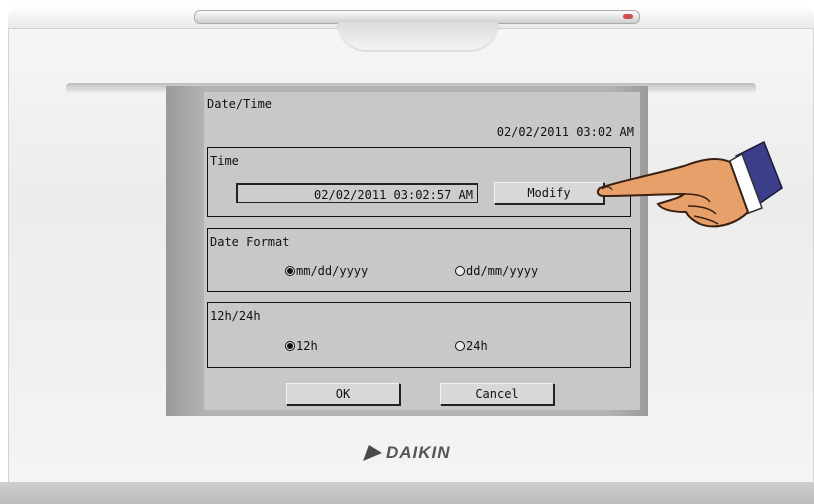 This screenshot has height=504, width=814. What do you see at coordinates (502, 271) in the screenshot?
I see `radio-label: dd/mm/yyyy` at bounding box center [502, 271].